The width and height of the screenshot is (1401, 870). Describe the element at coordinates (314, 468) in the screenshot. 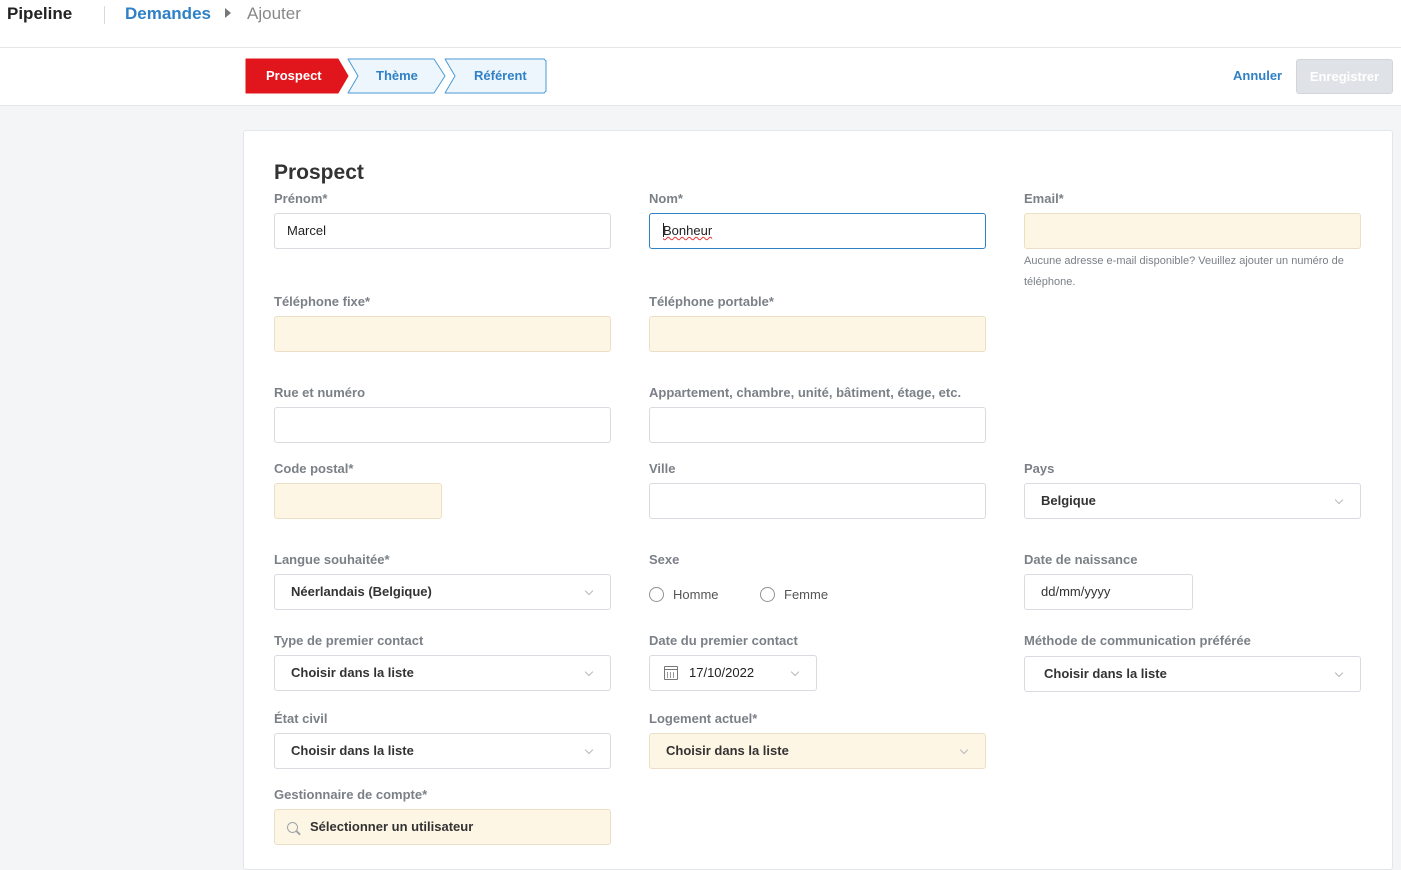

I see `code-postal-label: Code postal*` at that location.